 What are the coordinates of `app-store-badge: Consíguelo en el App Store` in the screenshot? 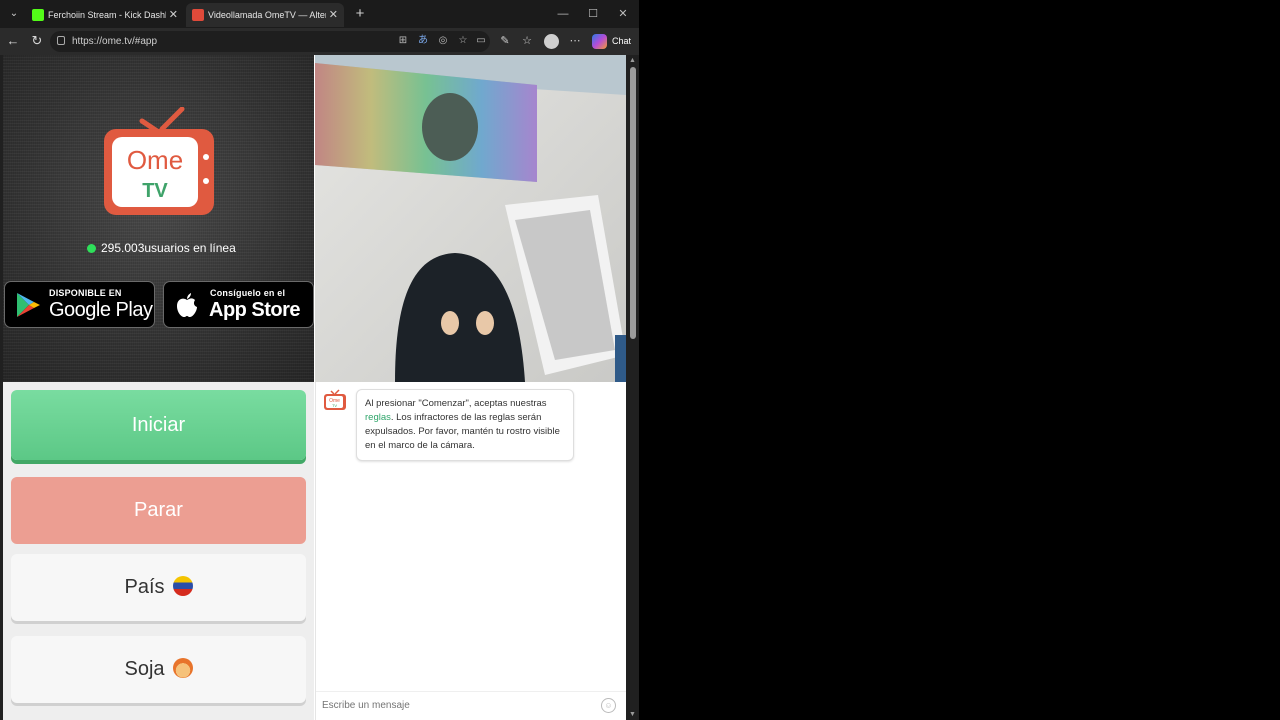 It's located at (238, 304).